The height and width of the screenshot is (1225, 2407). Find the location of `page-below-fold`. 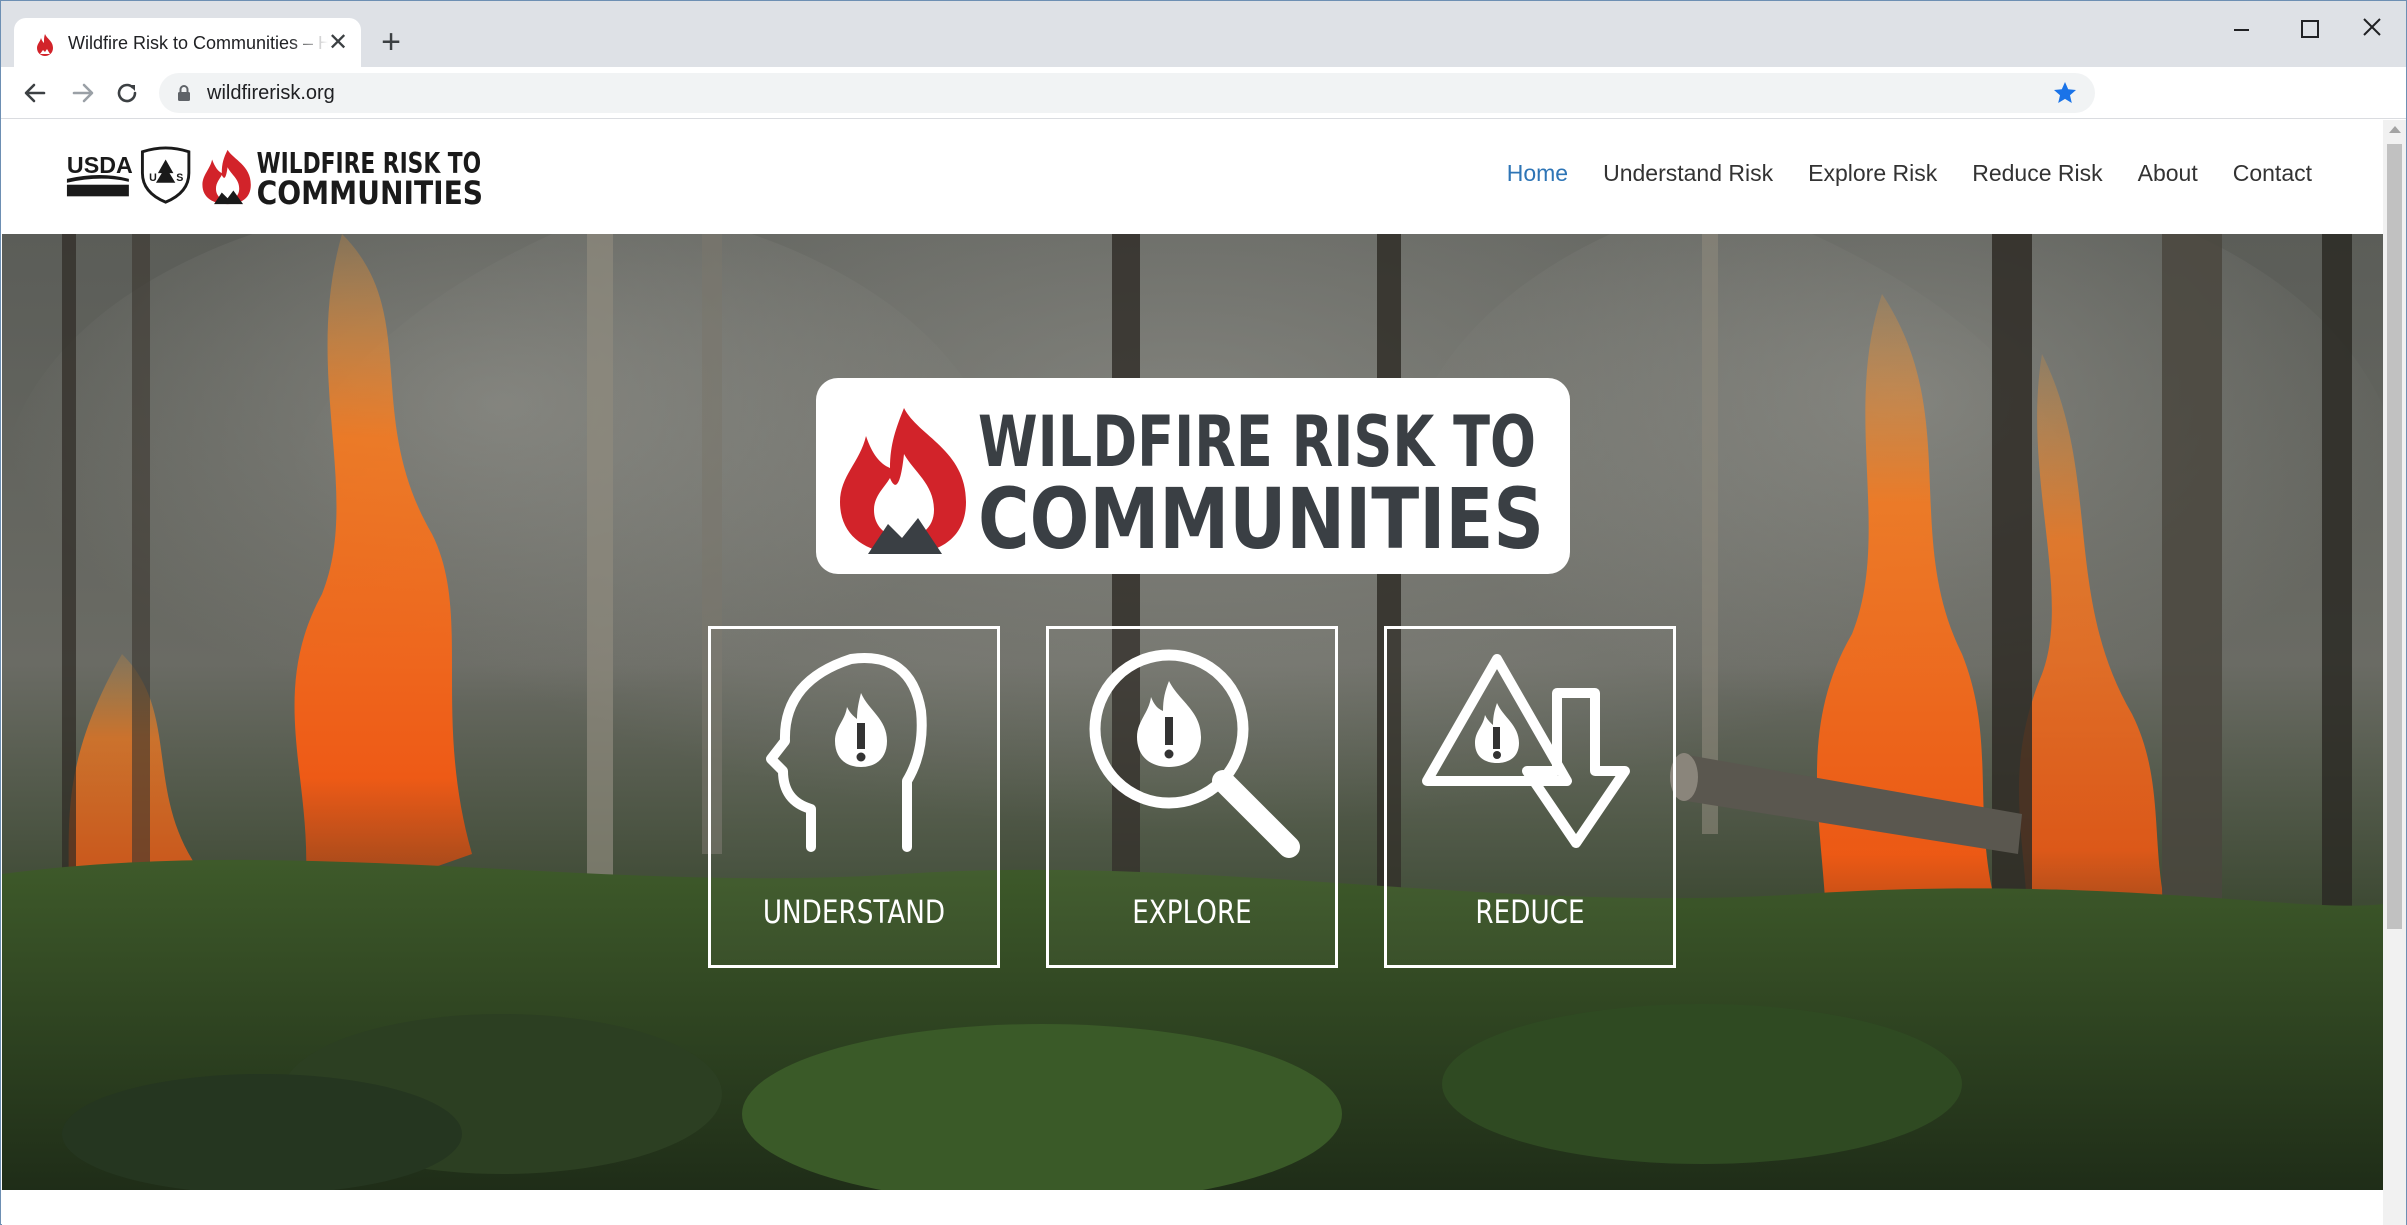

page-below-fold is located at coordinates (1192, 1207).